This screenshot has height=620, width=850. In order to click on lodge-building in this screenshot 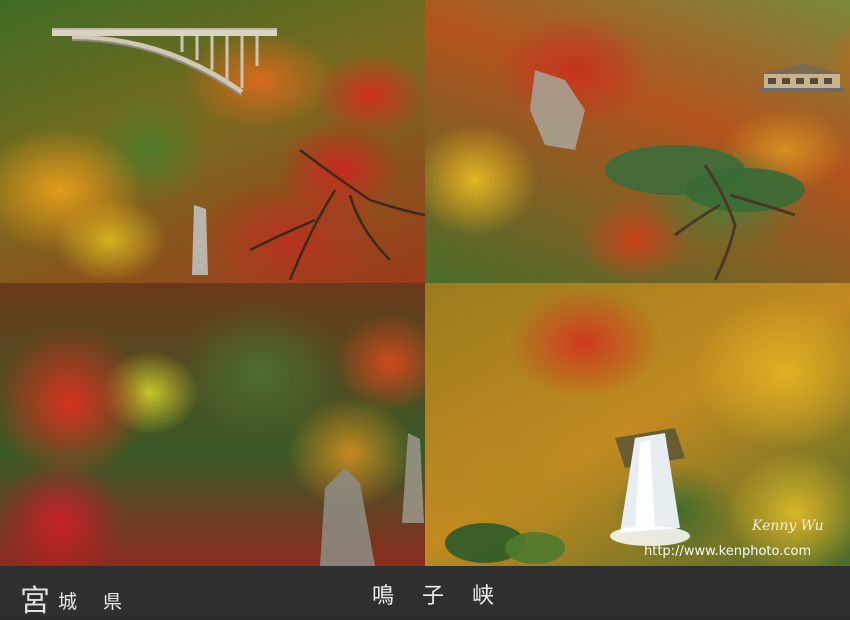, I will do `click(802, 78)`.